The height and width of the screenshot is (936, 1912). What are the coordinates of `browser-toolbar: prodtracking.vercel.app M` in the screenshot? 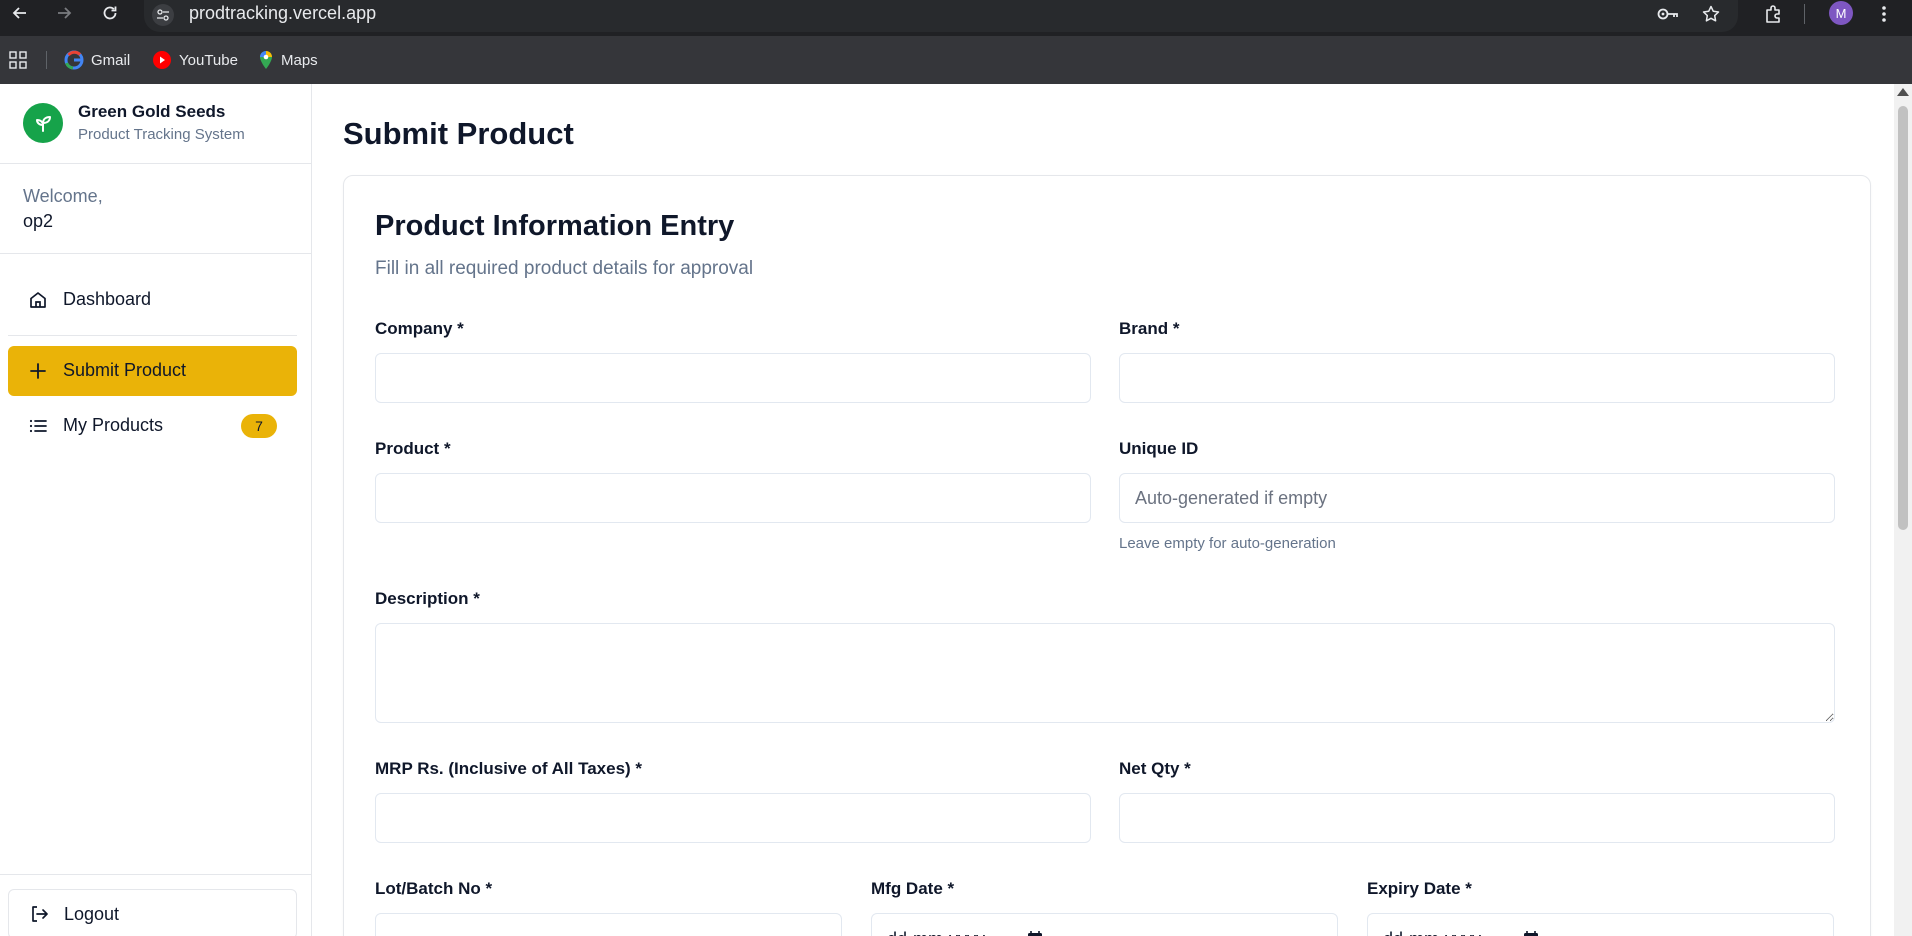 It's located at (956, 18).